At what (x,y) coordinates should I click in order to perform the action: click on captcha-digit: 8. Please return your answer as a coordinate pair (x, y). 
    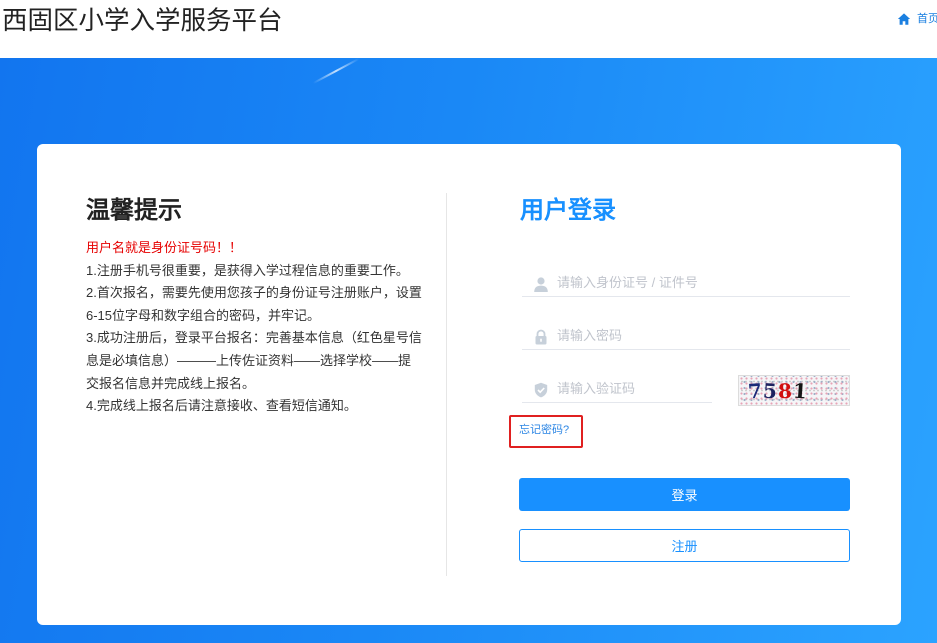
    Looking at the image, I should click on (785, 390).